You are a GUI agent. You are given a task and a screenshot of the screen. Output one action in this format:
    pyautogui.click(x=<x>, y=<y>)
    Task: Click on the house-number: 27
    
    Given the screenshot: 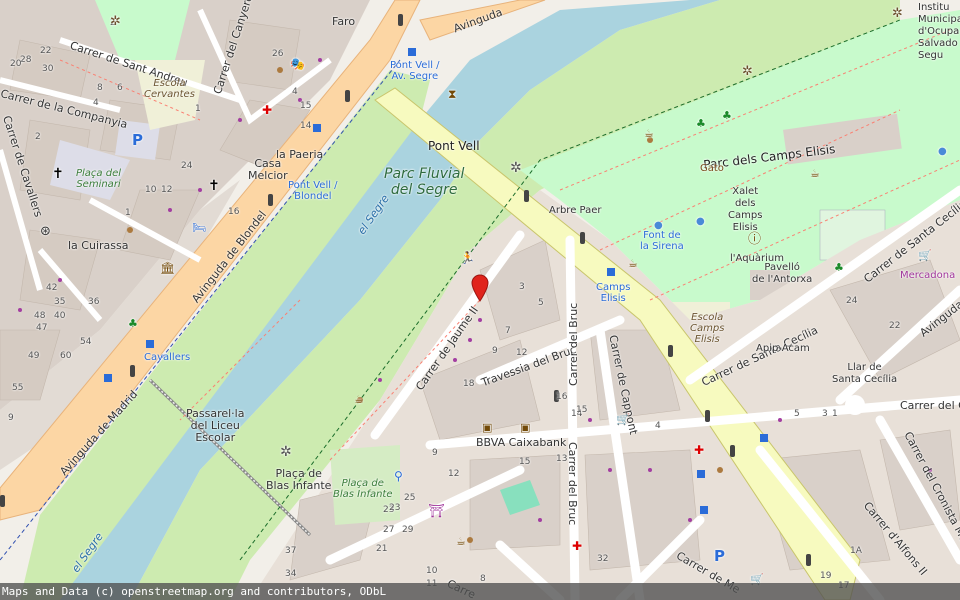 What is the action you would take?
    pyautogui.click(x=389, y=530)
    